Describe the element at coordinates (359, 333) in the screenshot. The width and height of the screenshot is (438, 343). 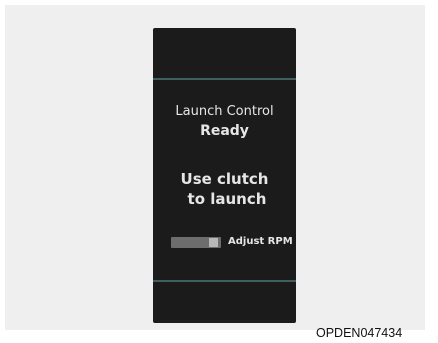
I see `image-code: OPDEN047434` at that location.